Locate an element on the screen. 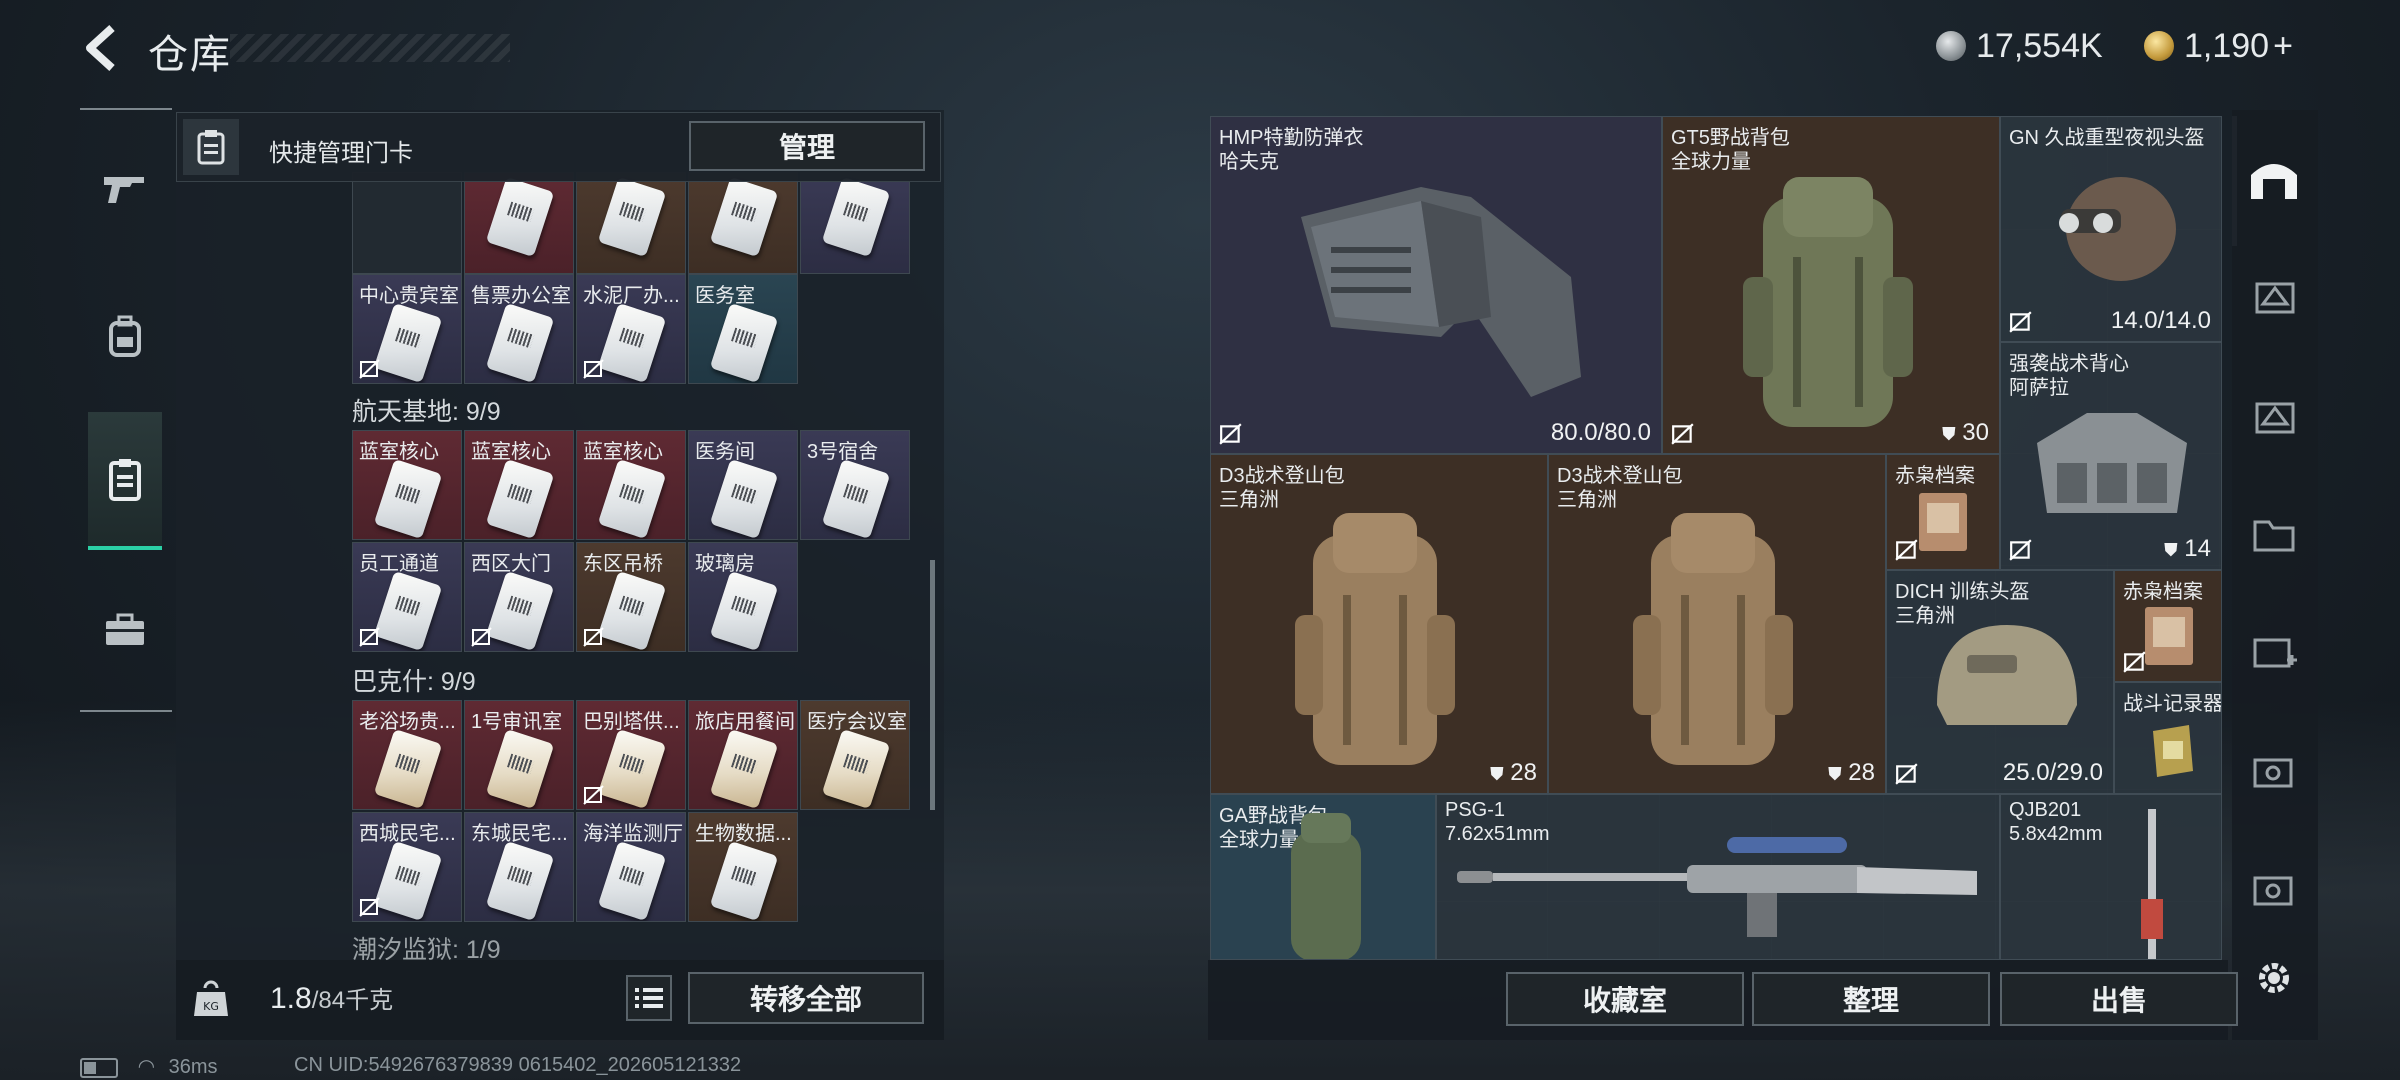 The width and height of the screenshot is (2400, 1080). keycard-slot: 西区大门 is located at coordinates (519, 597).